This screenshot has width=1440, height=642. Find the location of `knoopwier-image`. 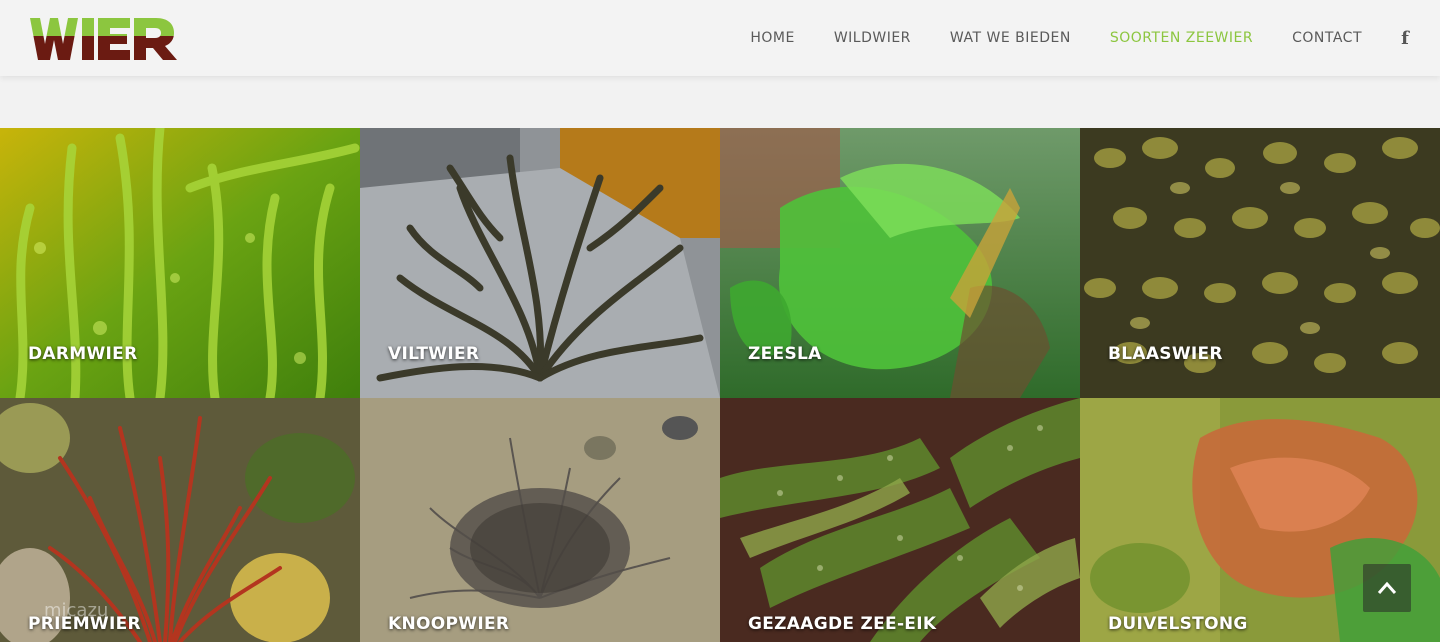

knoopwier-image is located at coordinates (540, 520).